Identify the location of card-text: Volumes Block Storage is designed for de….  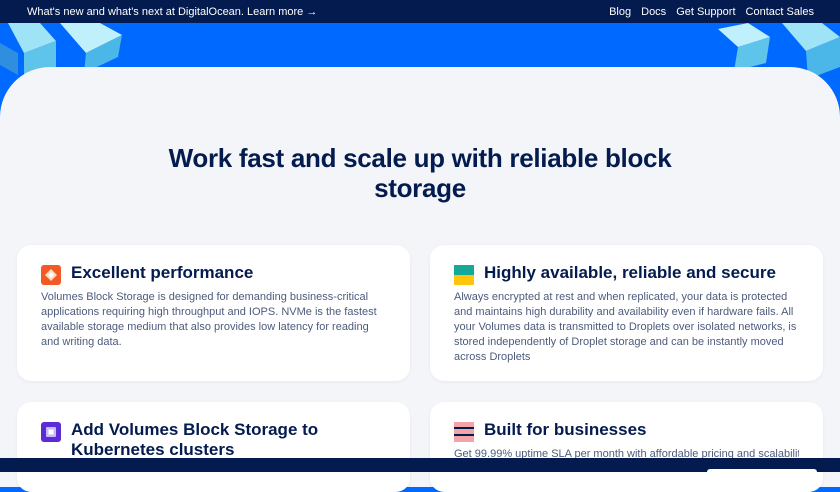
(209, 319).